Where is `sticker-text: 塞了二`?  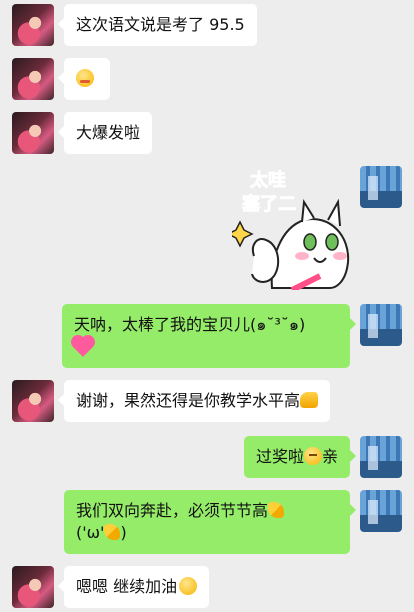
sticker-text: 塞了二 is located at coordinates (269, 204).